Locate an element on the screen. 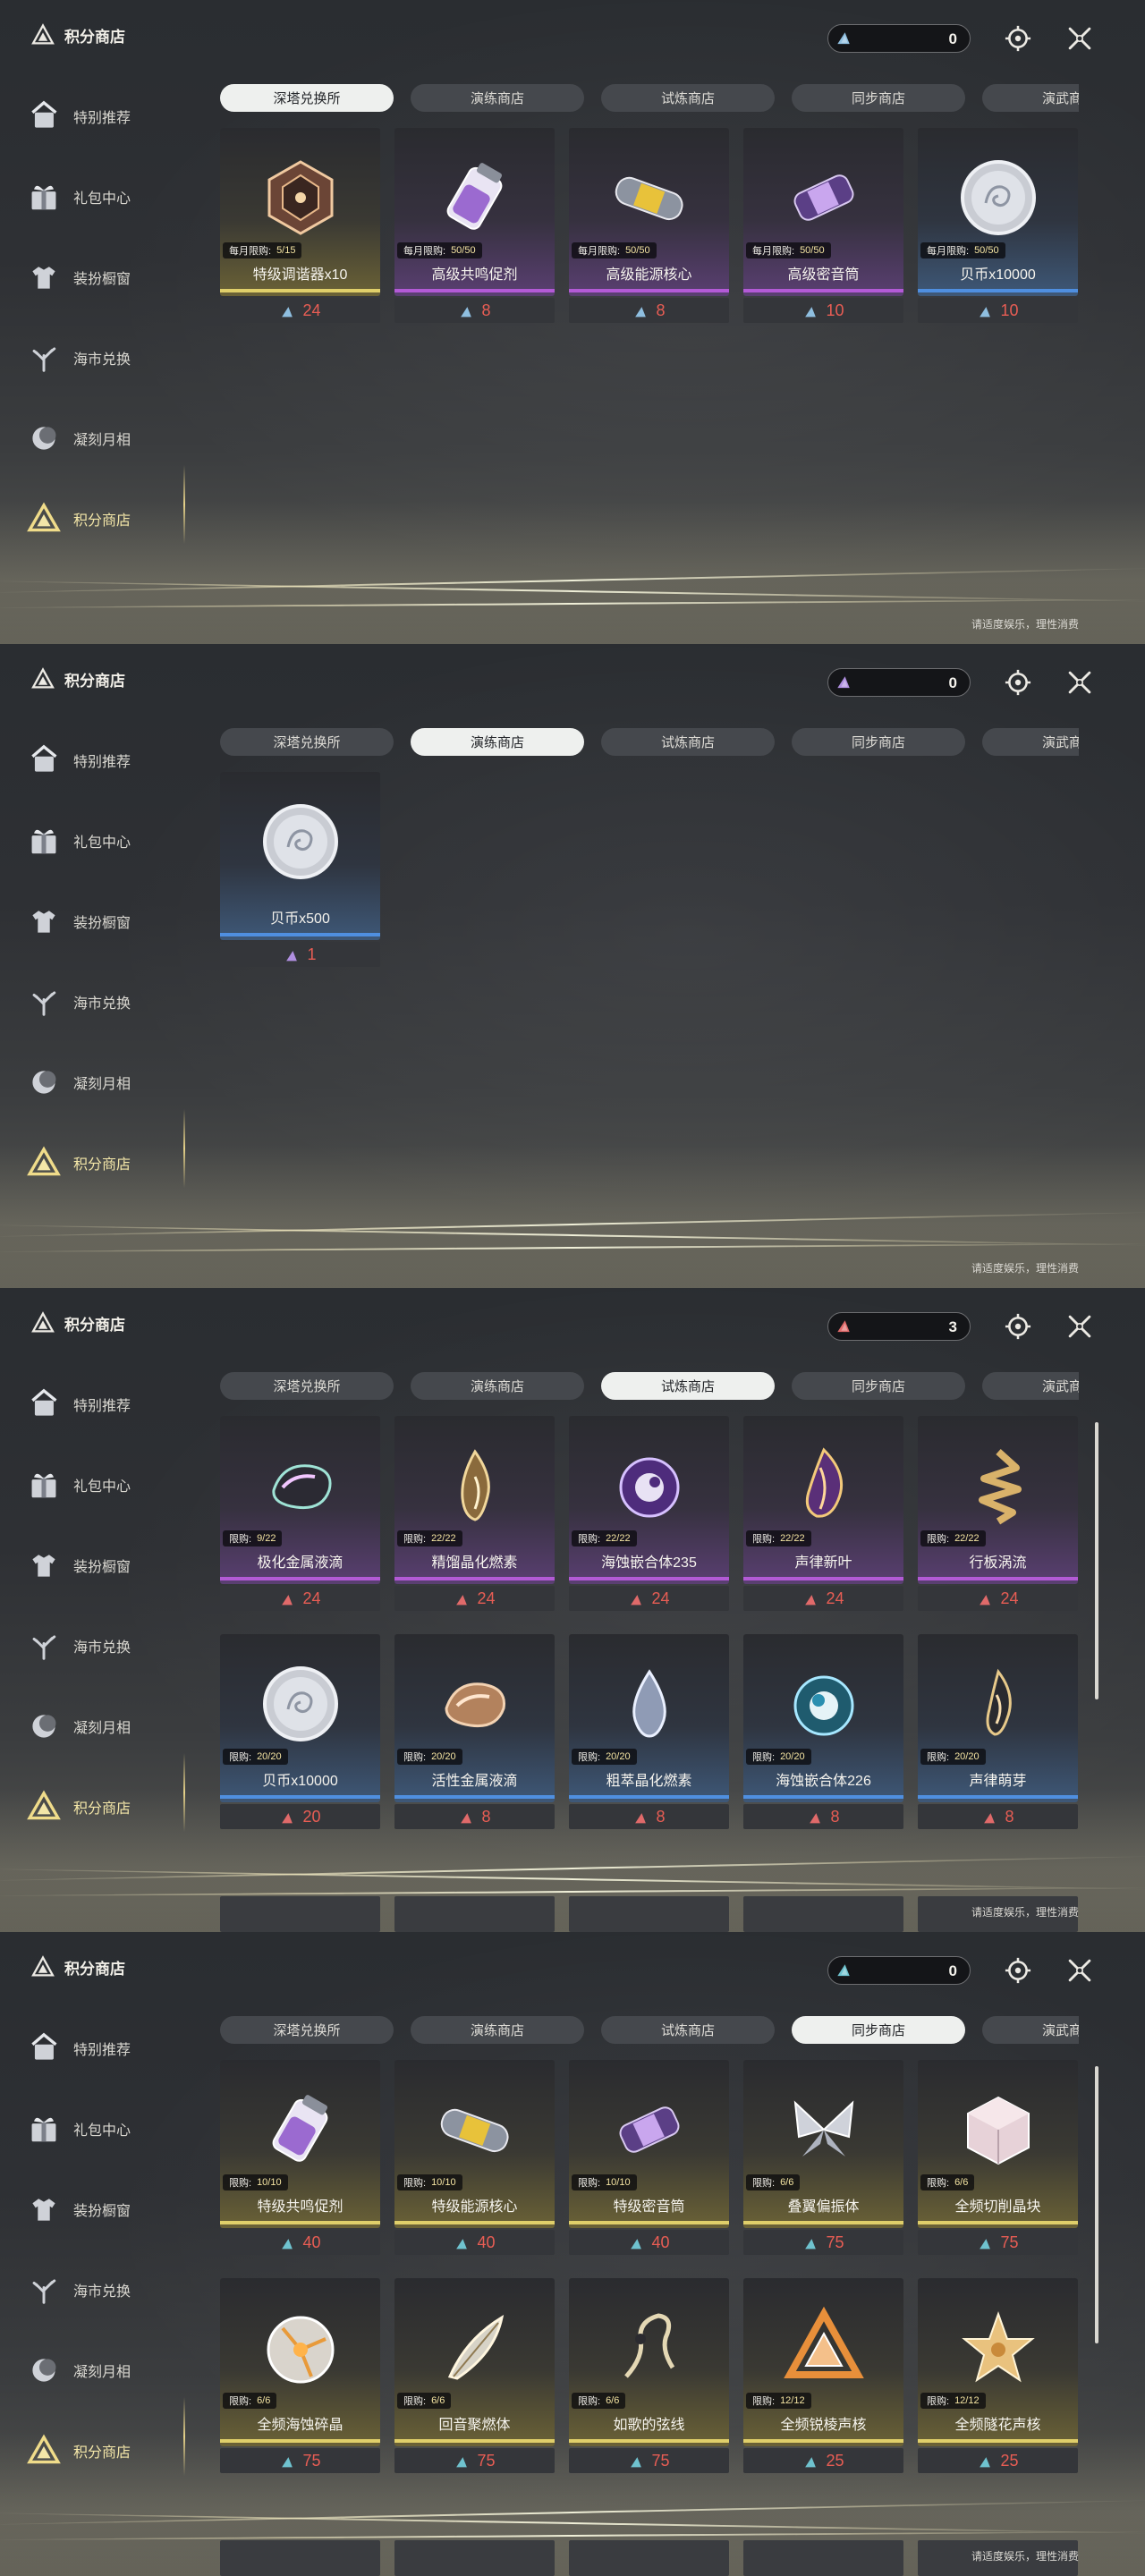 This screenshot has height=2576, width=1145. purchase-limit: 限购: 20/20 is located at coordinates (604, 1757).